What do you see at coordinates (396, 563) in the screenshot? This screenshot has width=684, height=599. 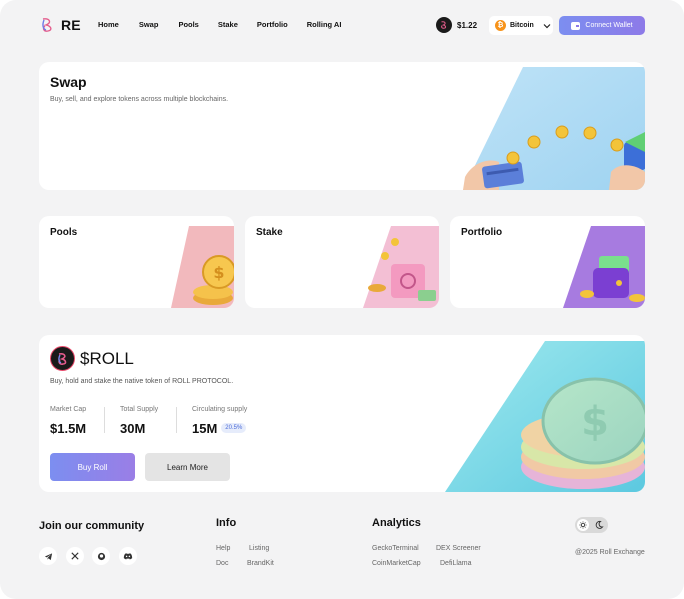 I see `footer-link-coinmarketcap: CoinMarketCap` at bounding box center [396, 563].